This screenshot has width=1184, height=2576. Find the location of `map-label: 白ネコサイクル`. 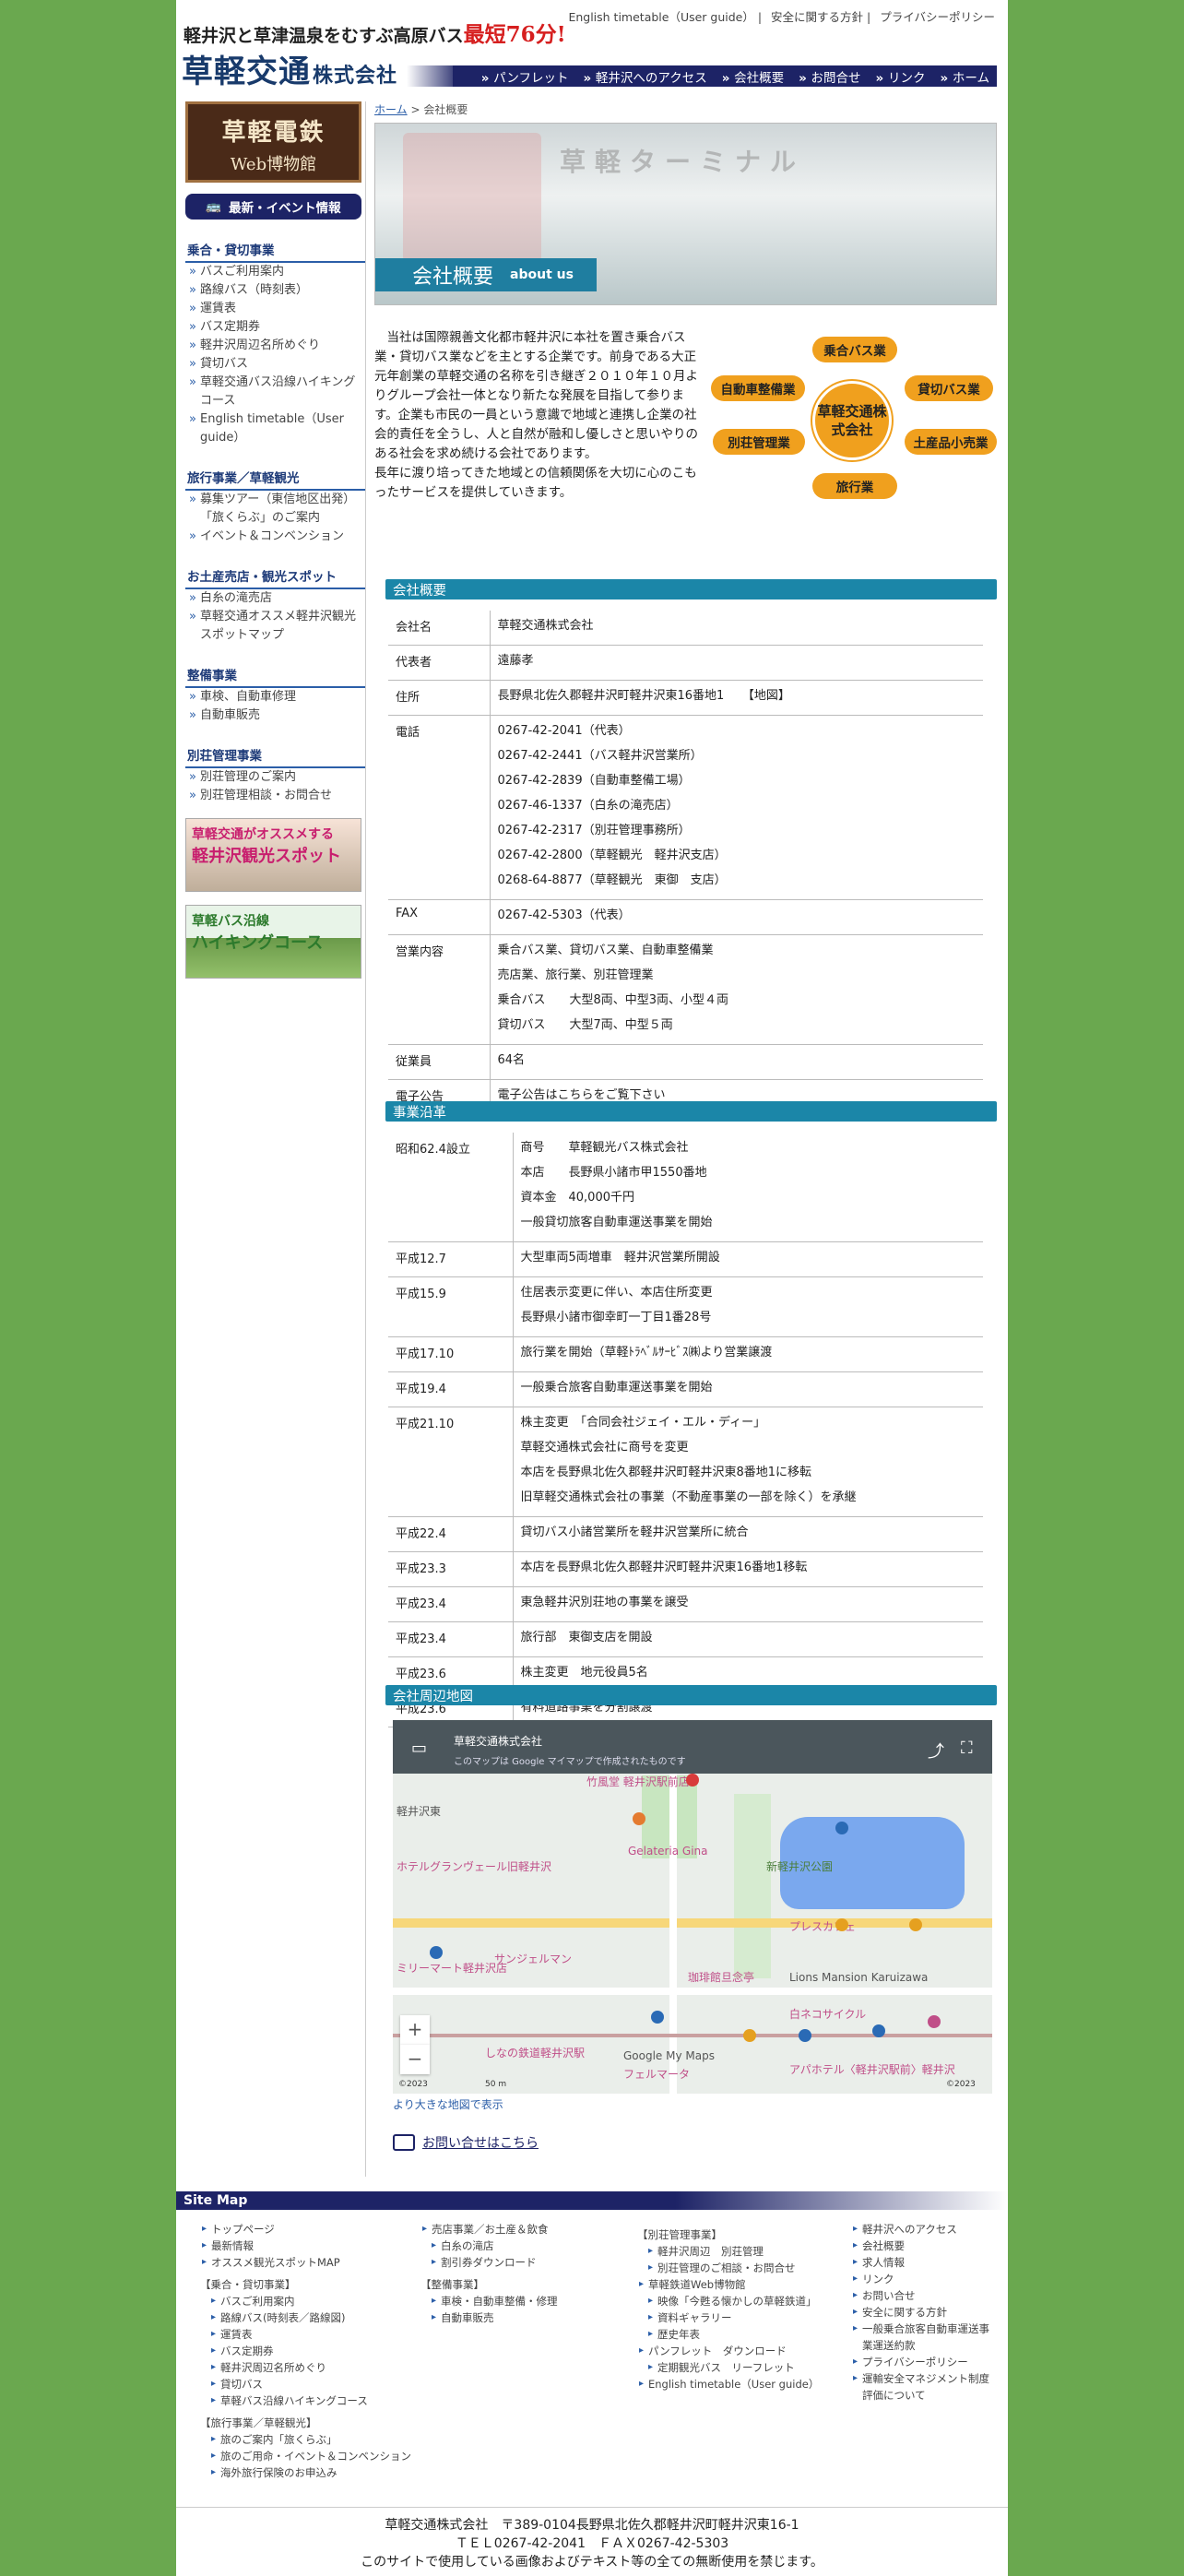

map-label: 白ネコサイクル is located at coordinates (827, 2014).